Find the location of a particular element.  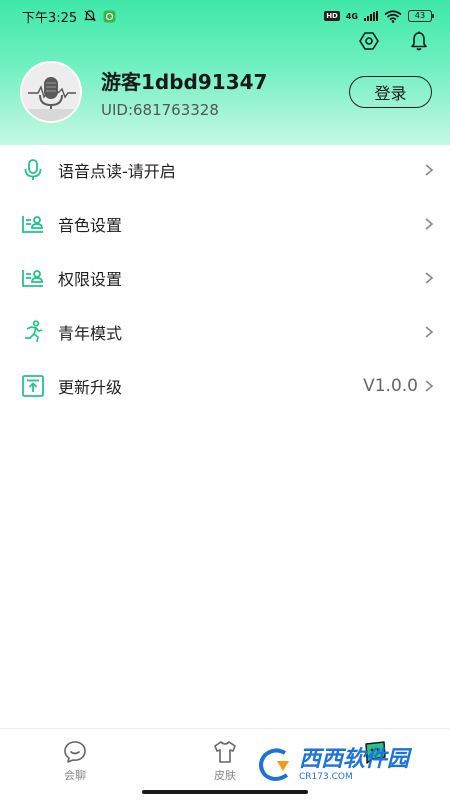

menu-item-label: 音色设置 is located at coordinates (90, 225).